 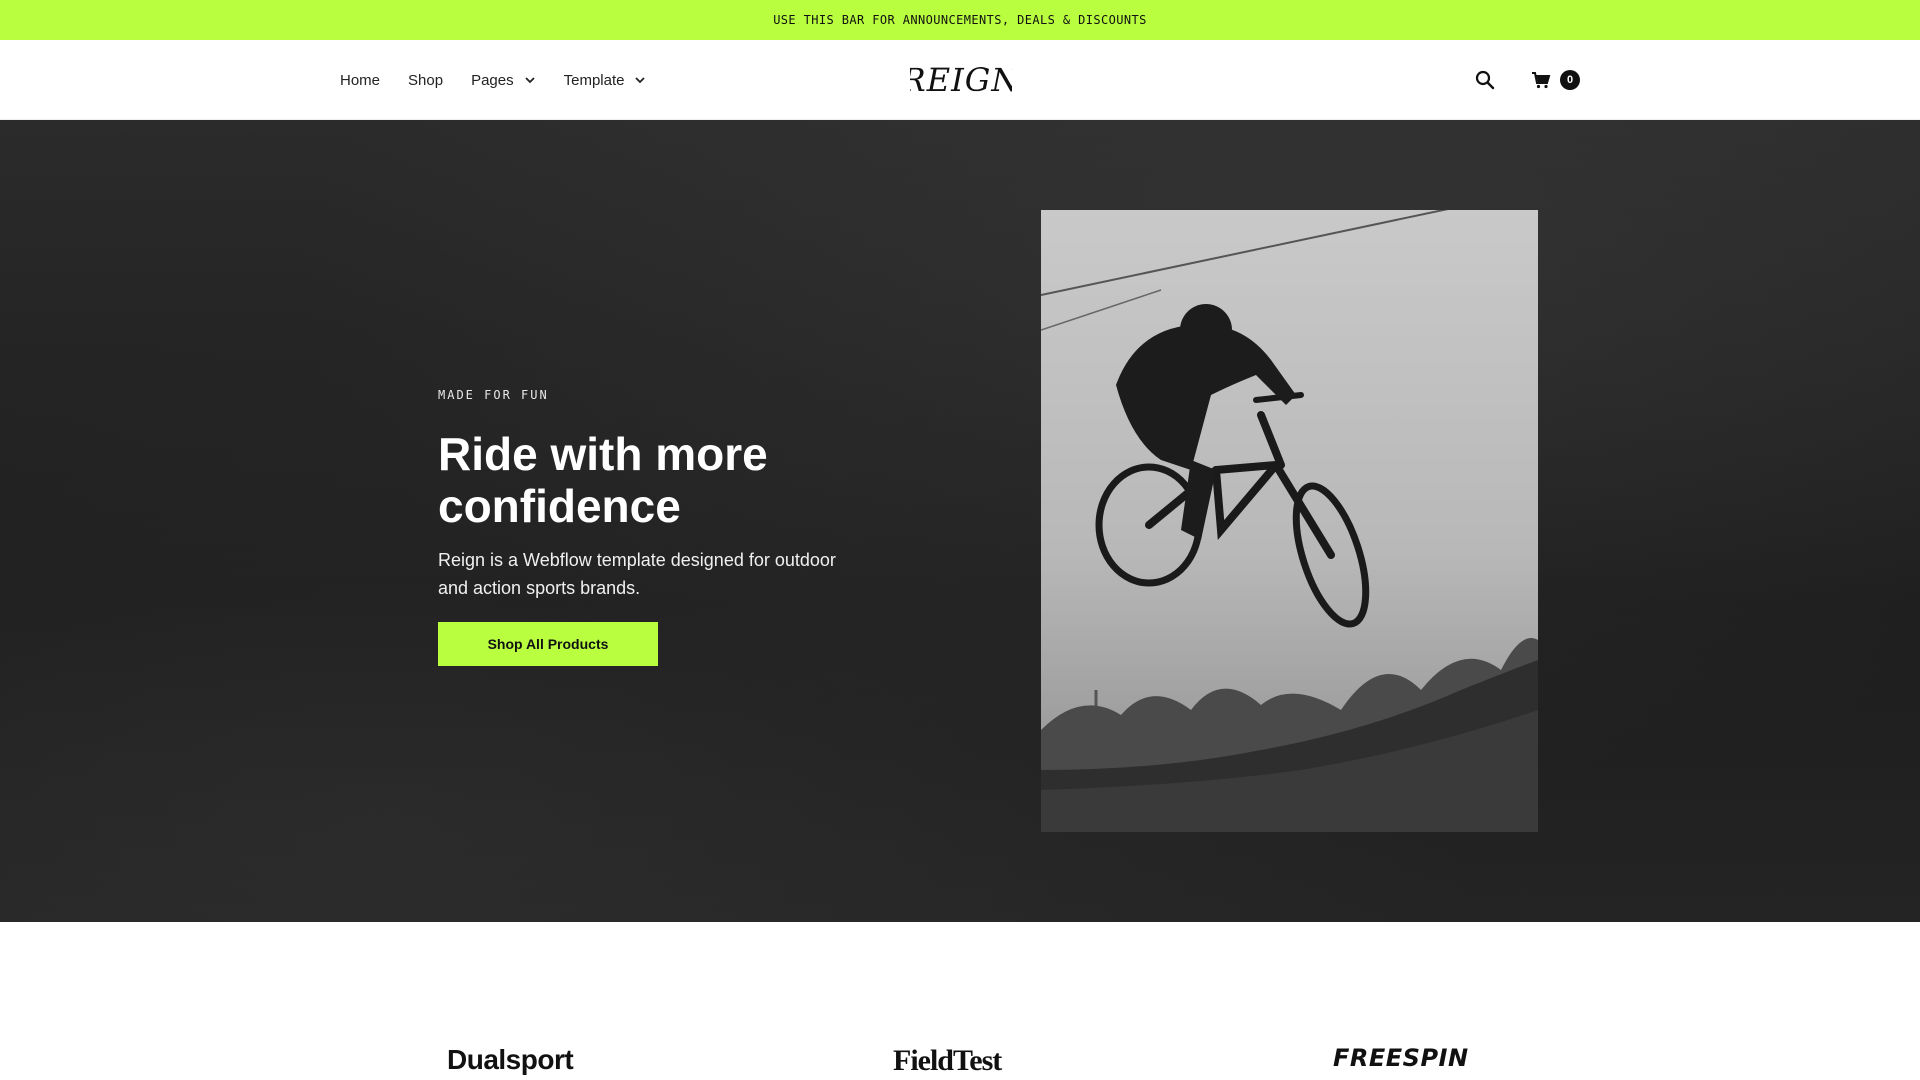 What do you see at coordinates (493, 395) in the screenshot?
I see `hero-eyebrow: MADE FOR FUN` at bounding box center [493, 395].